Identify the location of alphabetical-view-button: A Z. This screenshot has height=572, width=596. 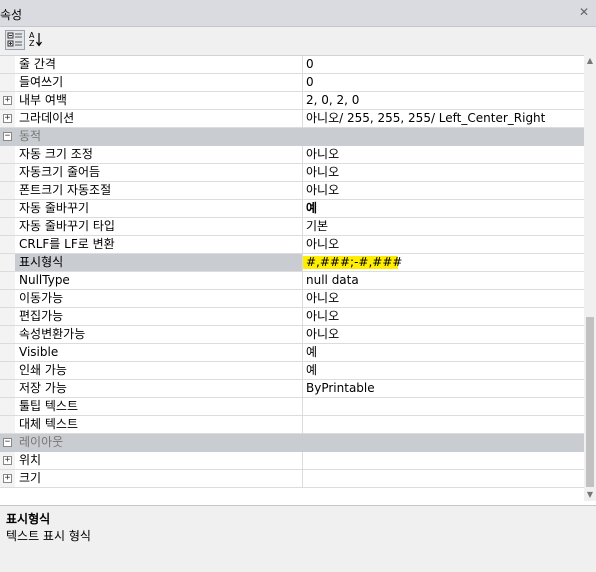
(37, 40).